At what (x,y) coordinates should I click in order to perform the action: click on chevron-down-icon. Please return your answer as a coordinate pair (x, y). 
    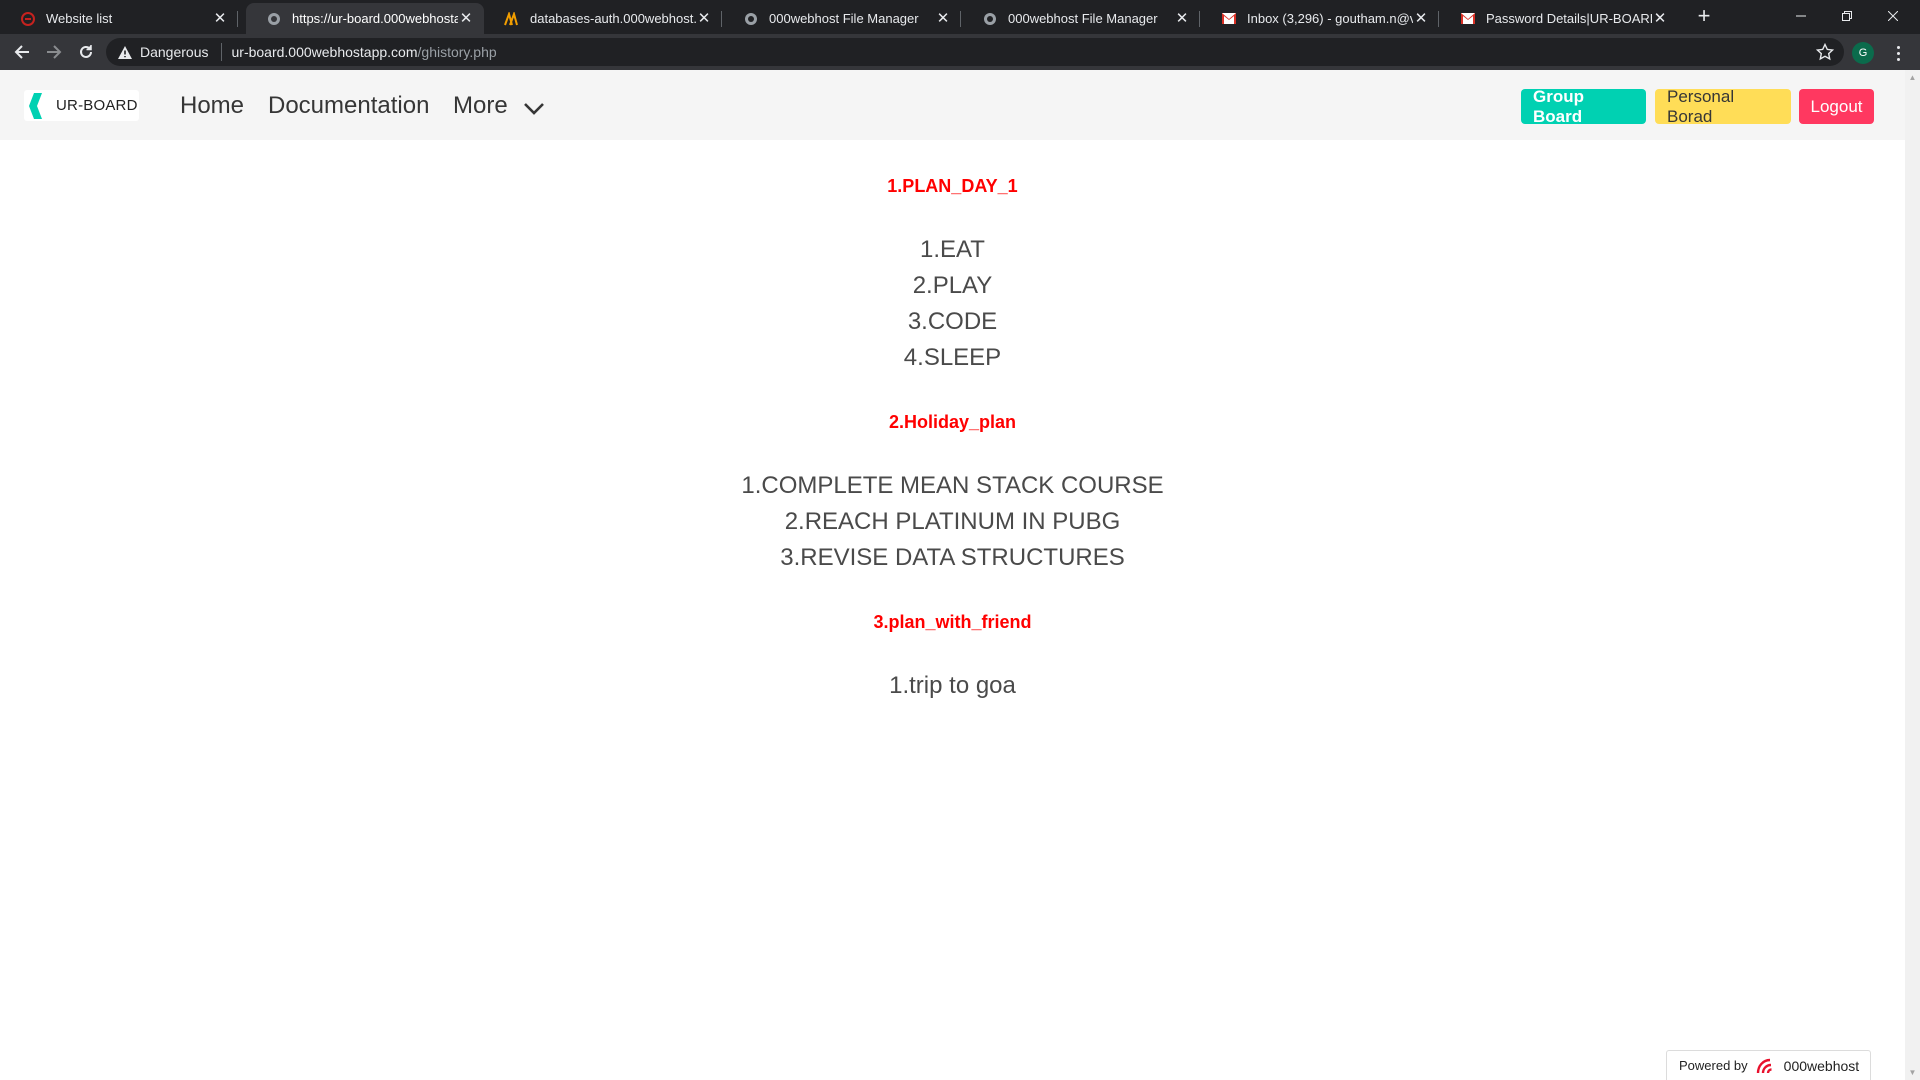
    Looking at the image, I should click on (534, 109).